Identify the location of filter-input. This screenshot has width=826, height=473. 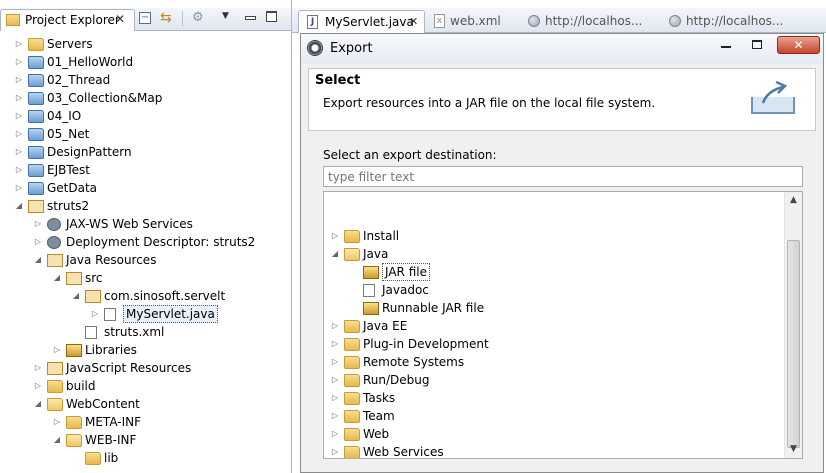
(563, 176).